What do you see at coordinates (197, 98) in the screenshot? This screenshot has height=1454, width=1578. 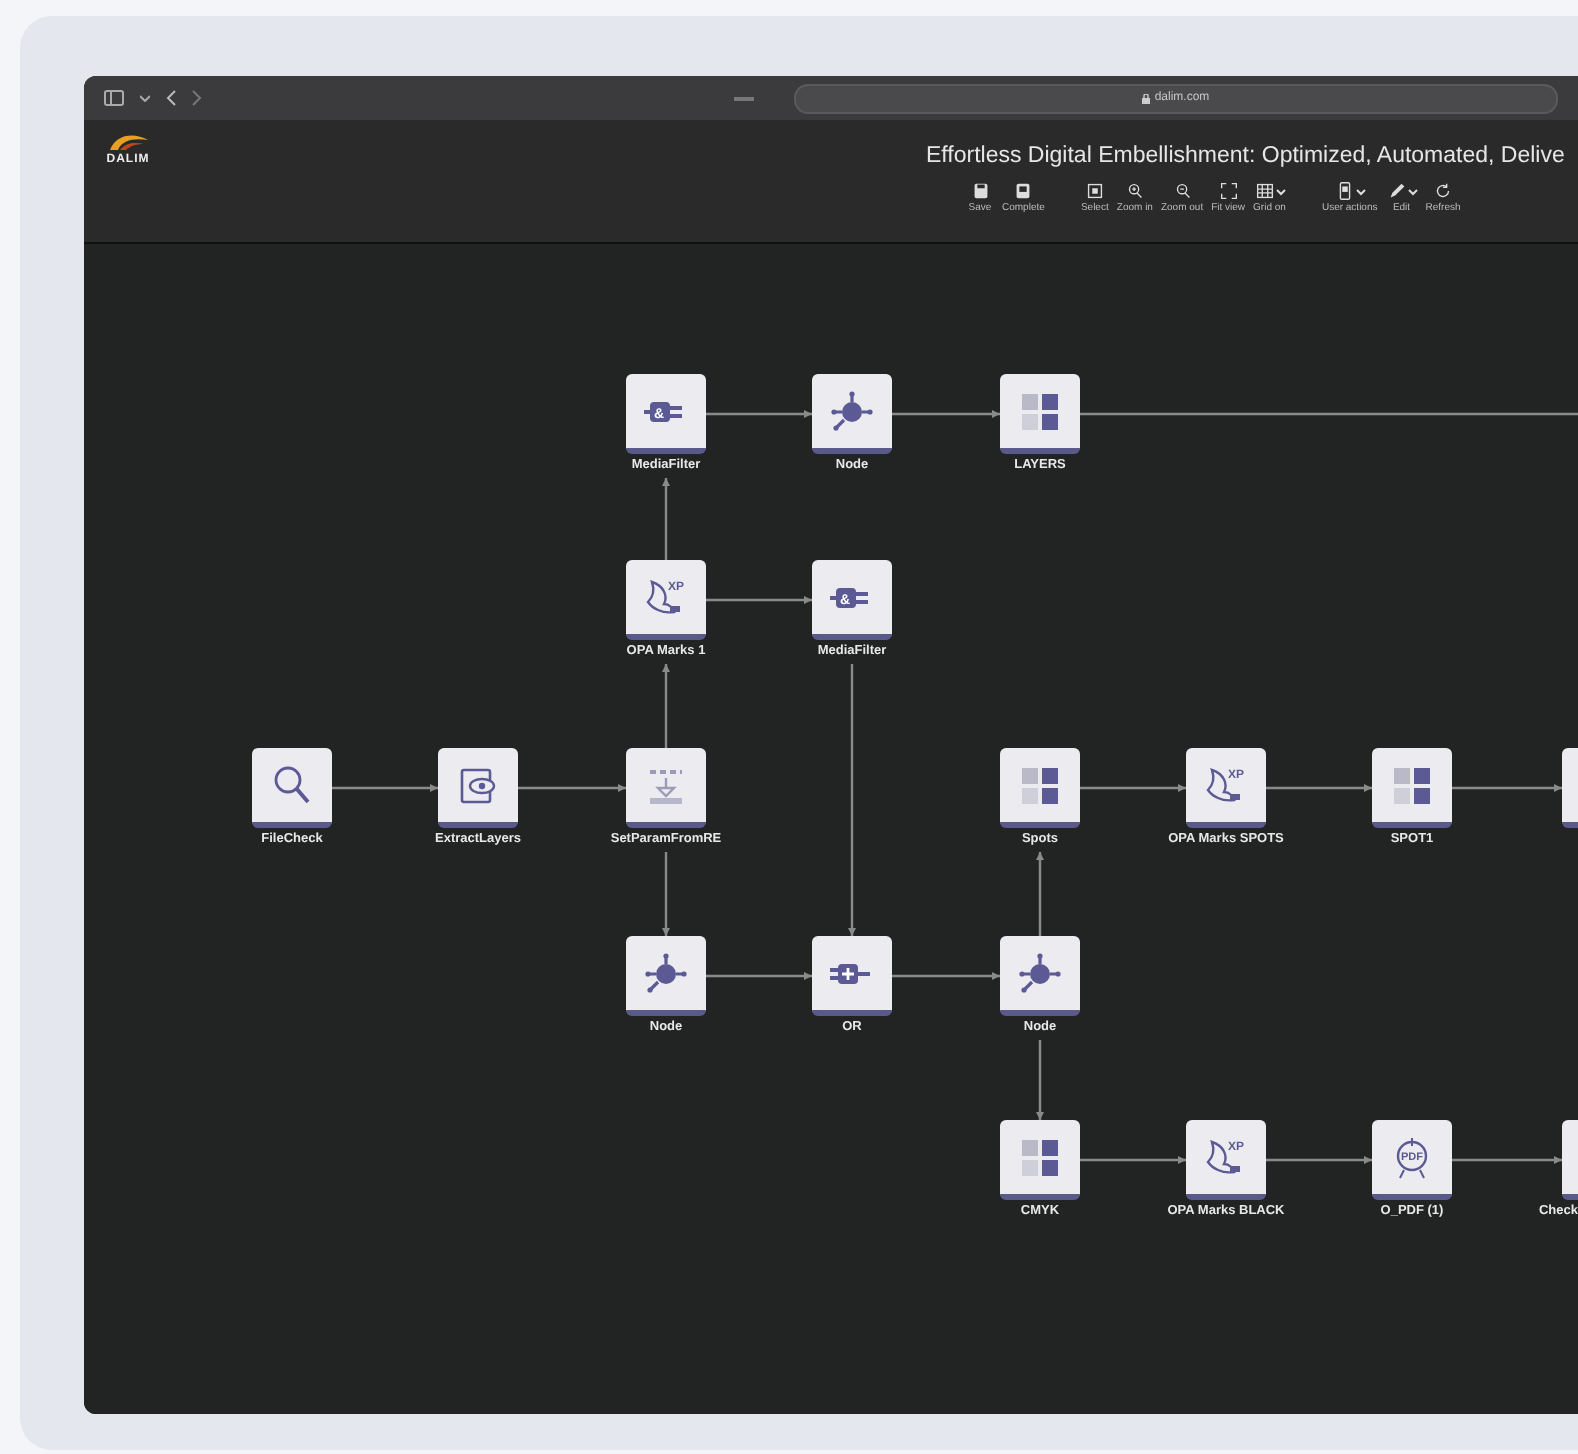 I see `forward-icon` at bounding box center [197, 98].